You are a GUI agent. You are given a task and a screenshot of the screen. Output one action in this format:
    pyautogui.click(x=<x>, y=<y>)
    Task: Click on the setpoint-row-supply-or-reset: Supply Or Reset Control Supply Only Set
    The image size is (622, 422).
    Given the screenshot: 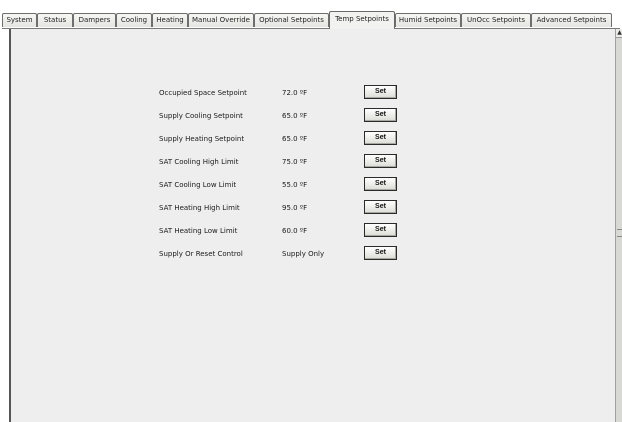 What is the action you would take?
    pyautogui.click(x=313, y=254)
    